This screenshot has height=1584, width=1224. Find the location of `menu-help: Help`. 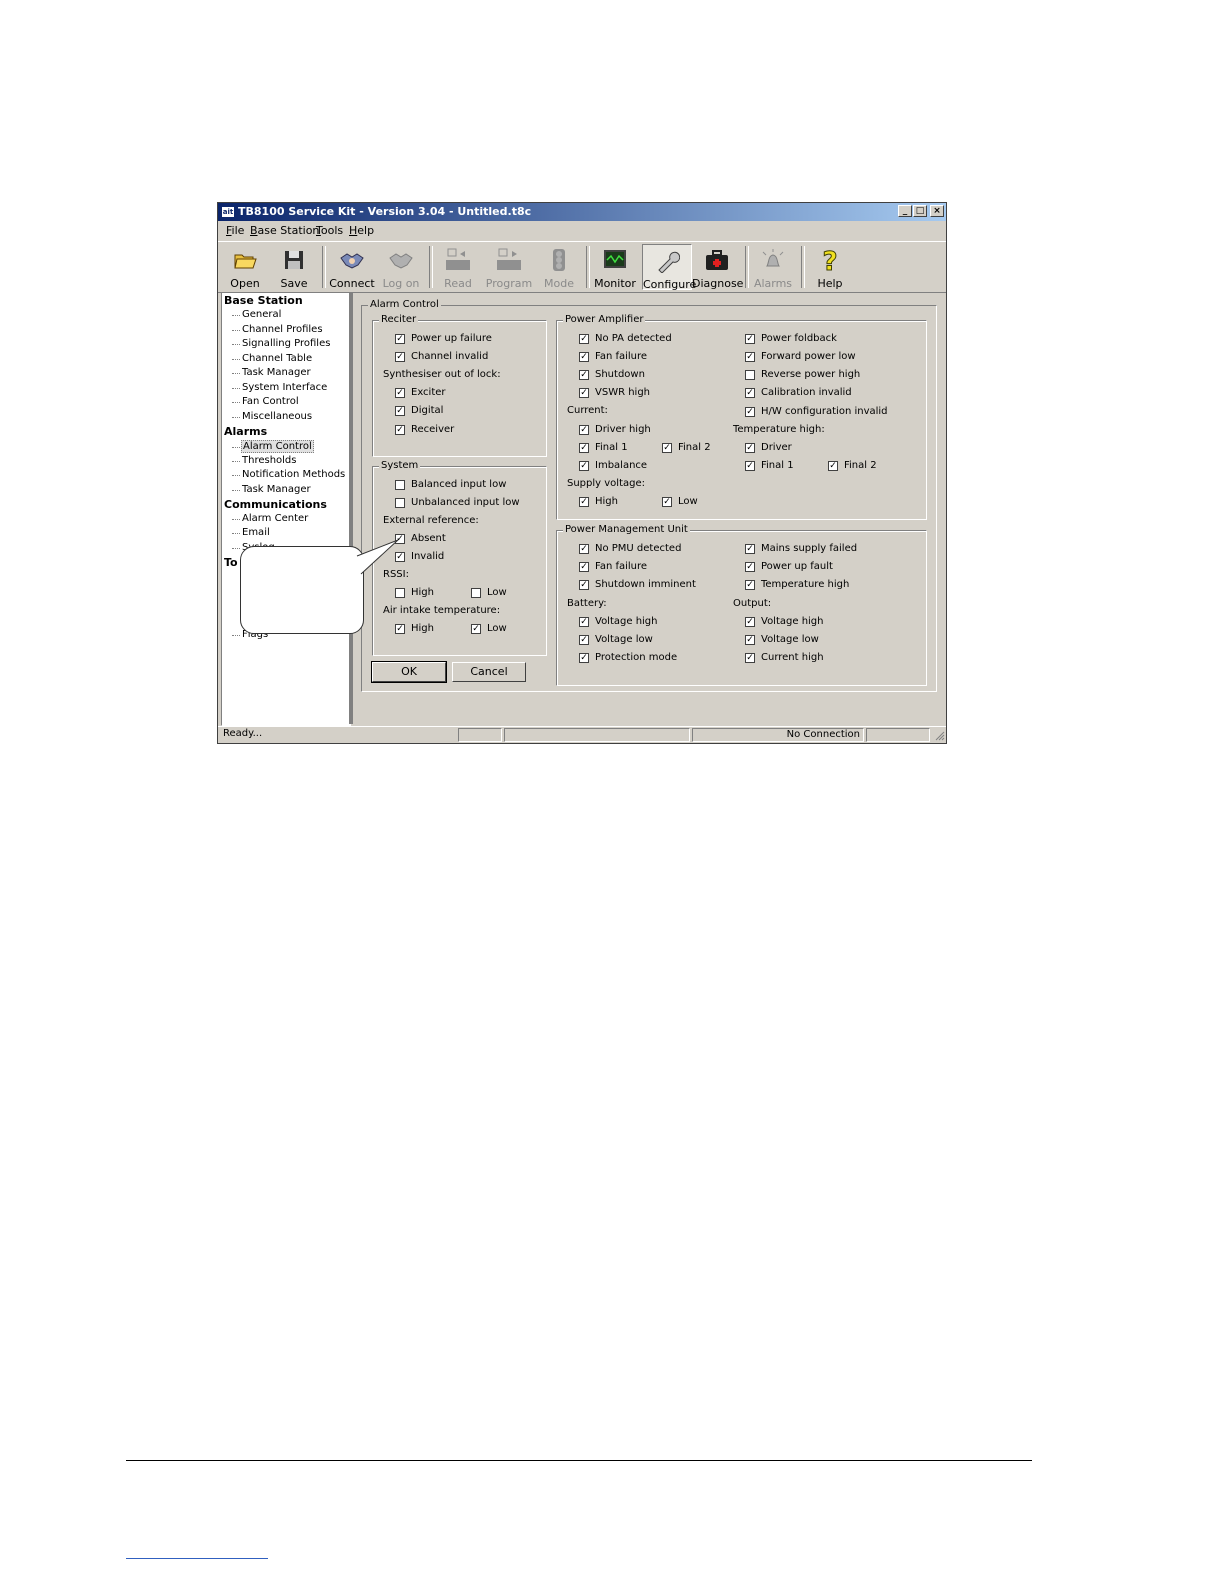

menu-help: Help is located at coordinates (361, 230).